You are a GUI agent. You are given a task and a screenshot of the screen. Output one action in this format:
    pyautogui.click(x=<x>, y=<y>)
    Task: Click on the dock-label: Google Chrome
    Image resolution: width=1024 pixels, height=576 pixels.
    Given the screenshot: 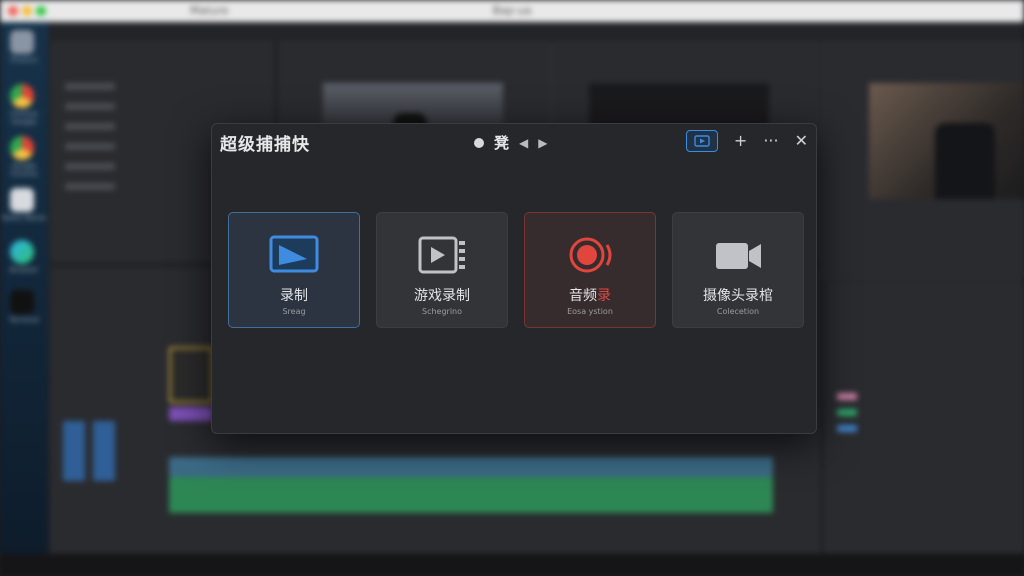 What is the action you would take?
    pyautogui.click(x=24, y=170)
    